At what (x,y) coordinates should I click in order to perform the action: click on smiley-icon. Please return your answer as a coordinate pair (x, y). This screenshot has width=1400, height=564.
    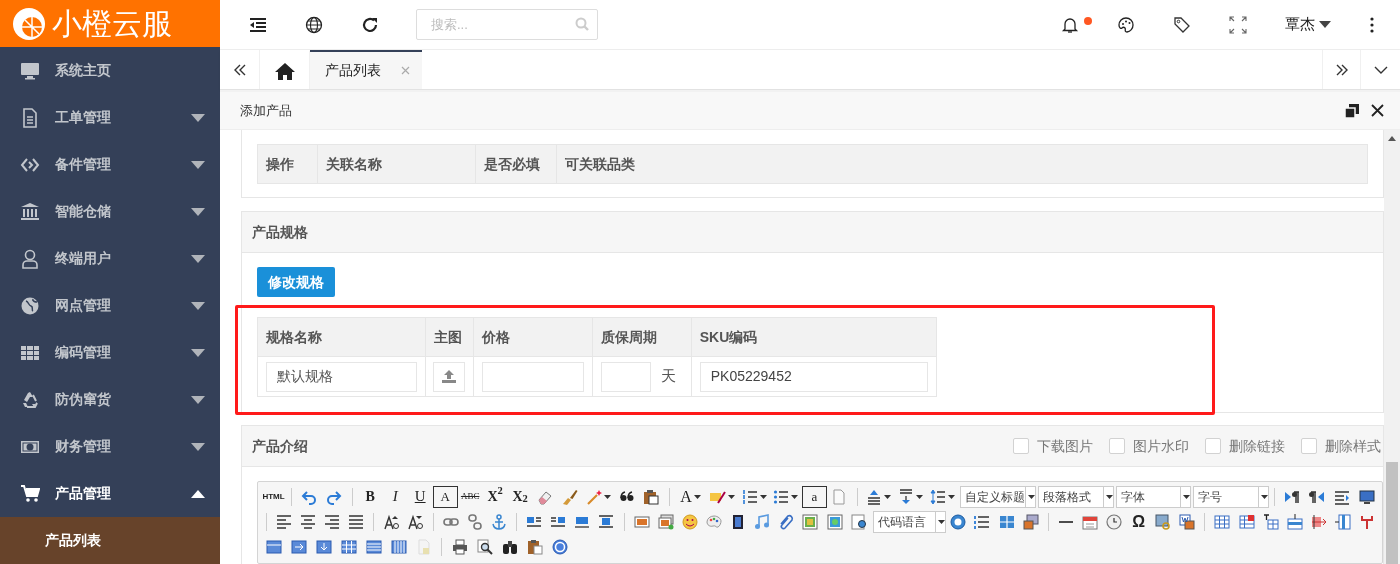
    Looking at the image, I should click on (689, 521).